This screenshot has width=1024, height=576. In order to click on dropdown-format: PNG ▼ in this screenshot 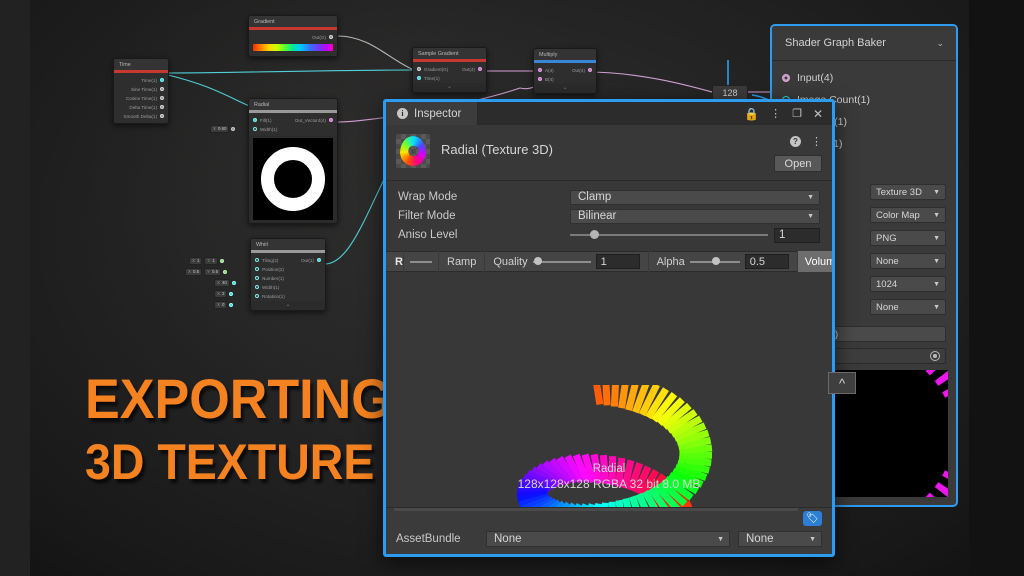, I will do `click(908, 238)`.